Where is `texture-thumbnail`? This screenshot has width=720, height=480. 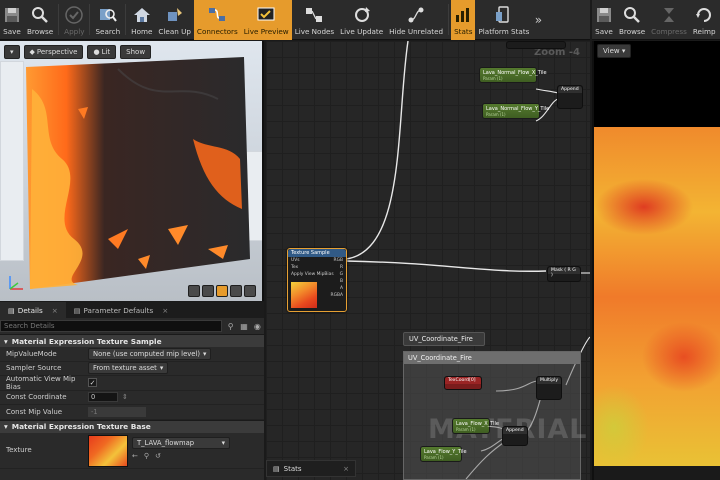 texture-thumbnail is located at coordinates (108, 450).